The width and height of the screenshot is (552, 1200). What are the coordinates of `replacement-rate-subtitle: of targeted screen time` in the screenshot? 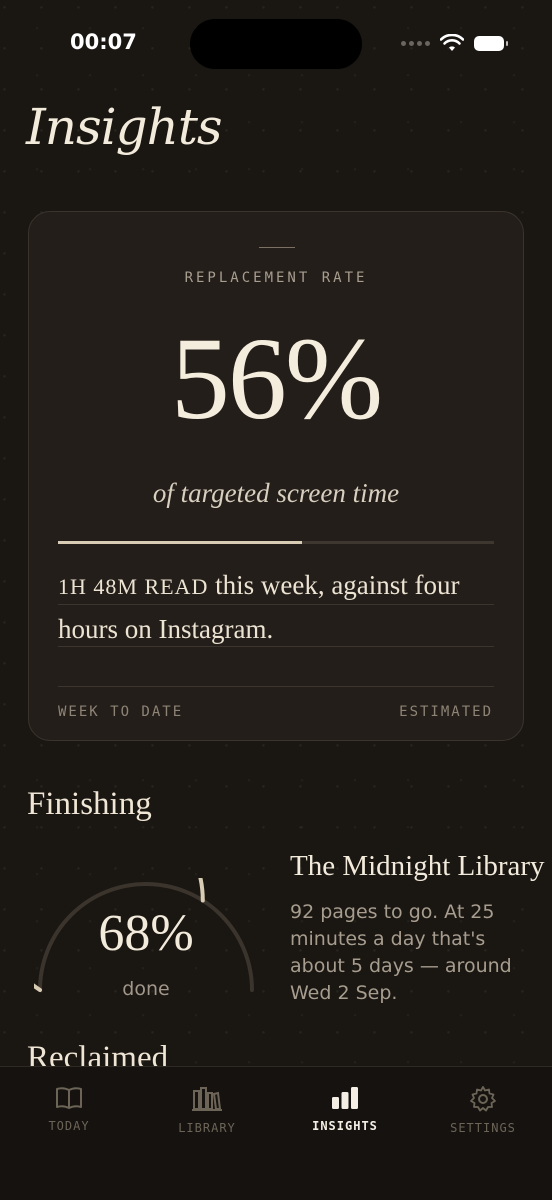 It's located at (276, 493).